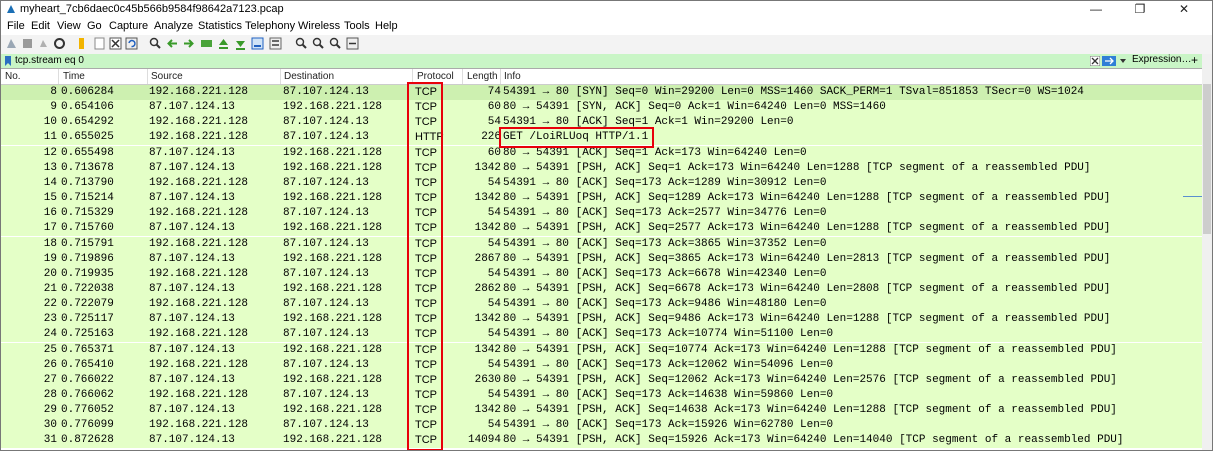  What do you see at coordinates (494, 107) in the screenshot?
I see `packet-length: 60` at bounding box center [494, 107].